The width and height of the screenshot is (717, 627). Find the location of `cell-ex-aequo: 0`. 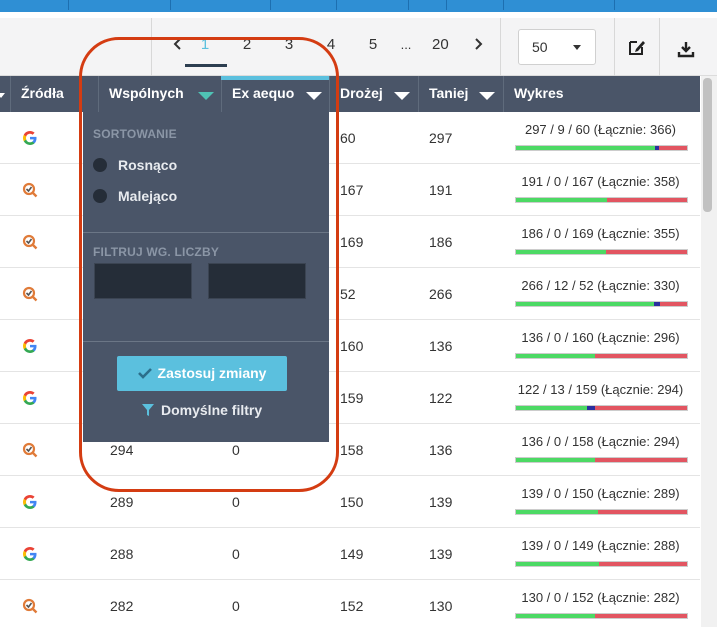

cell-ex-aequo: 0 is located at coordinates (236, 606).